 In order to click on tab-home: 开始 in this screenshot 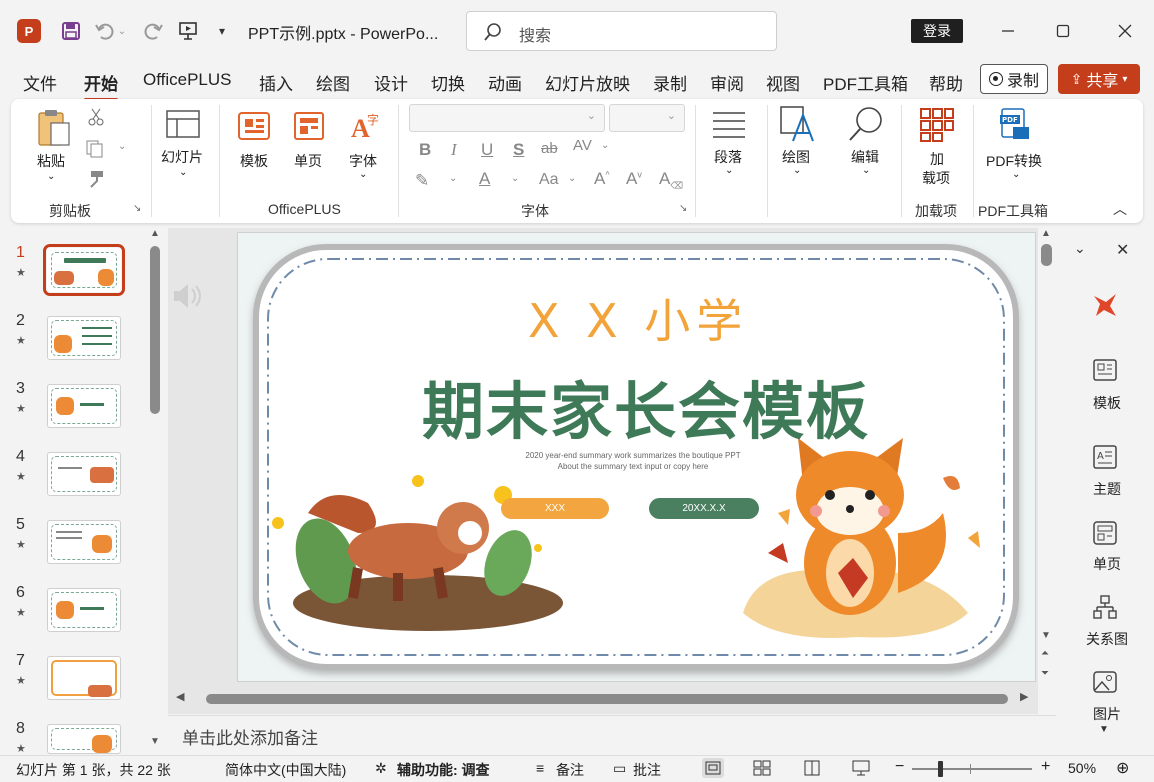, I will do `click(101, 85)`.